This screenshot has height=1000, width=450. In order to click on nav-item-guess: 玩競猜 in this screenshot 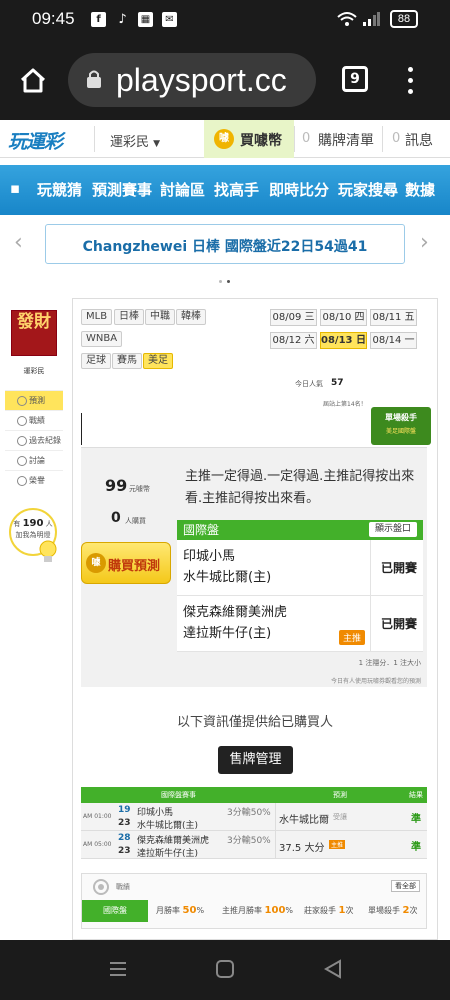, I will do `click(59, 189)`.